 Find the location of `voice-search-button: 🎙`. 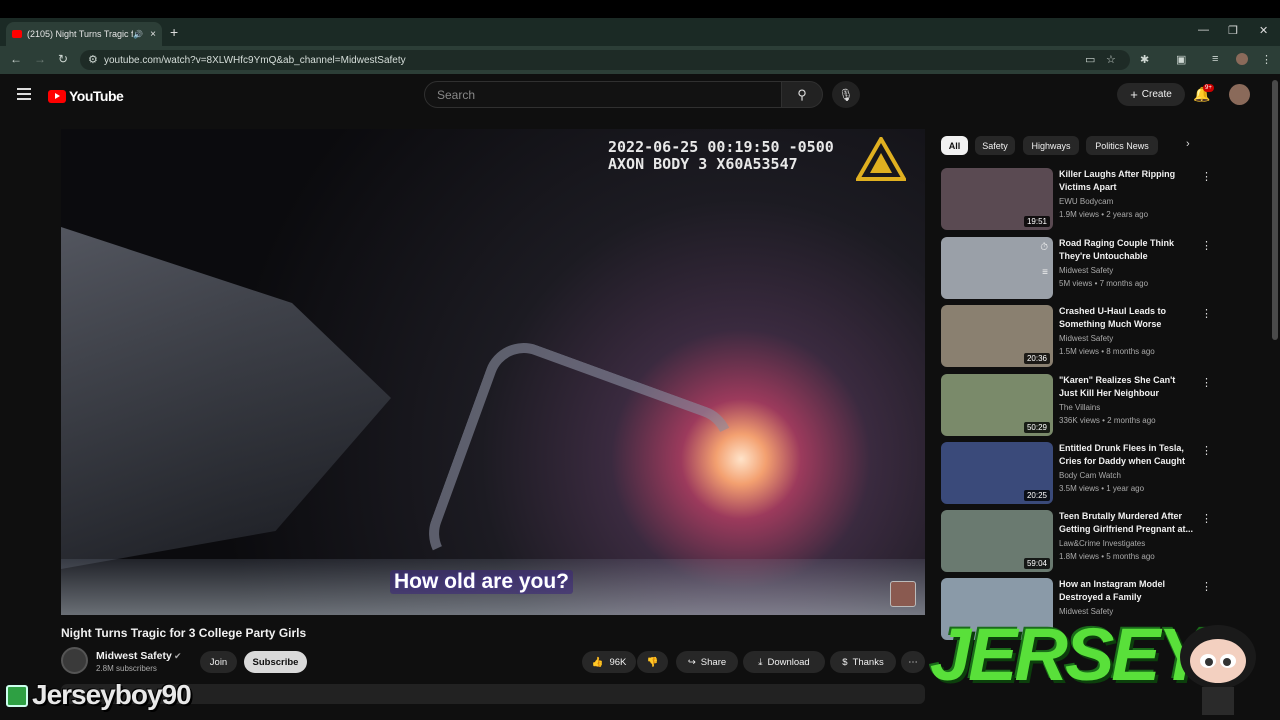

voice-search-button: 🎙 is located at coordinates (846, 94).